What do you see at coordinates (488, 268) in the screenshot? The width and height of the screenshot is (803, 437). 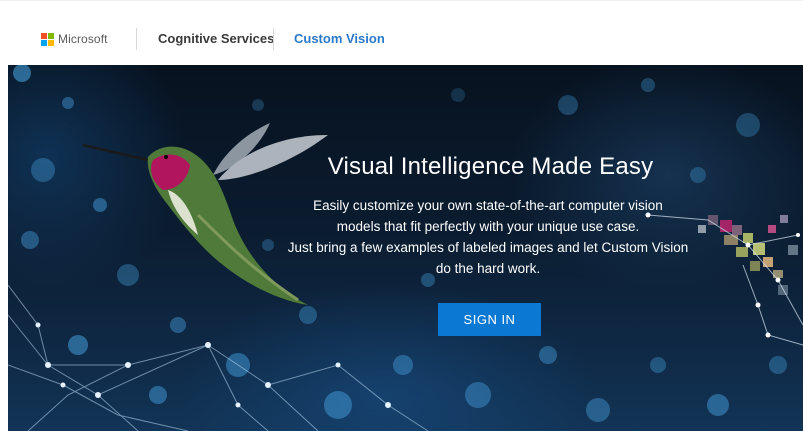 I see `hero-description-line: do the hard work.` at bounding box center [488, 268].